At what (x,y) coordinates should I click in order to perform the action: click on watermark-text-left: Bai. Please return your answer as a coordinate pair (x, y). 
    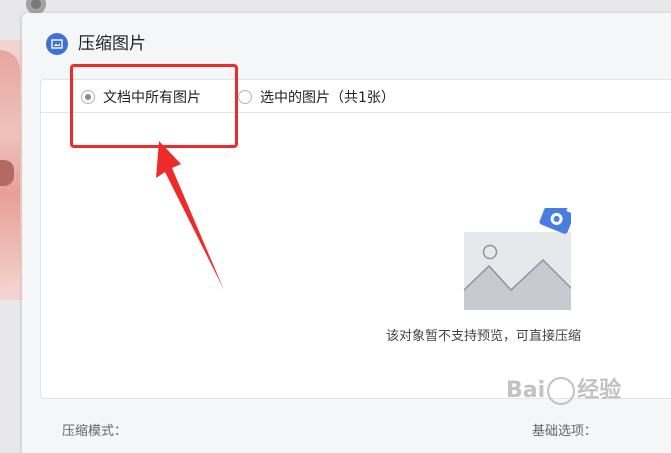
    Looking at the image, I should click on (526, 390).